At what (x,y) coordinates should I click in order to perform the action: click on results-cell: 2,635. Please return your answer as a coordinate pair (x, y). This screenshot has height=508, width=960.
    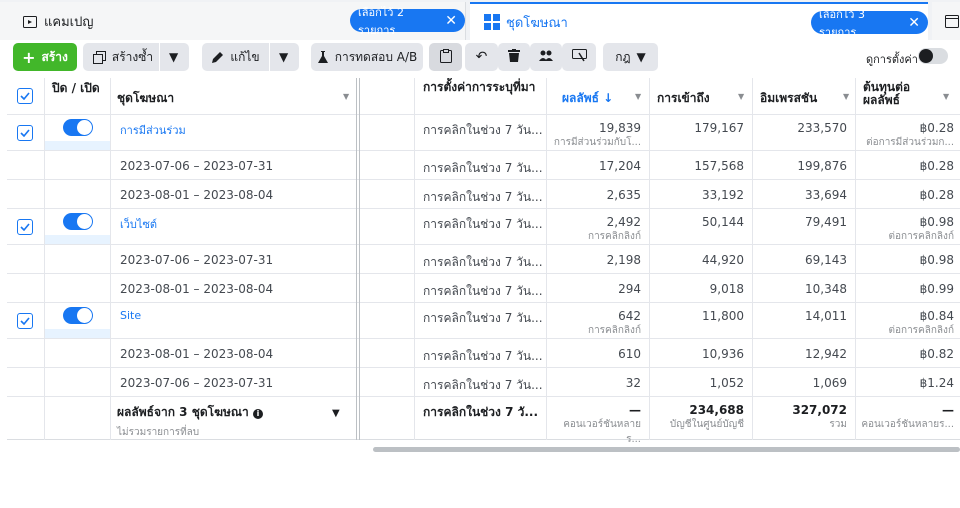
    Looking at the image, I should click on (600, 194).